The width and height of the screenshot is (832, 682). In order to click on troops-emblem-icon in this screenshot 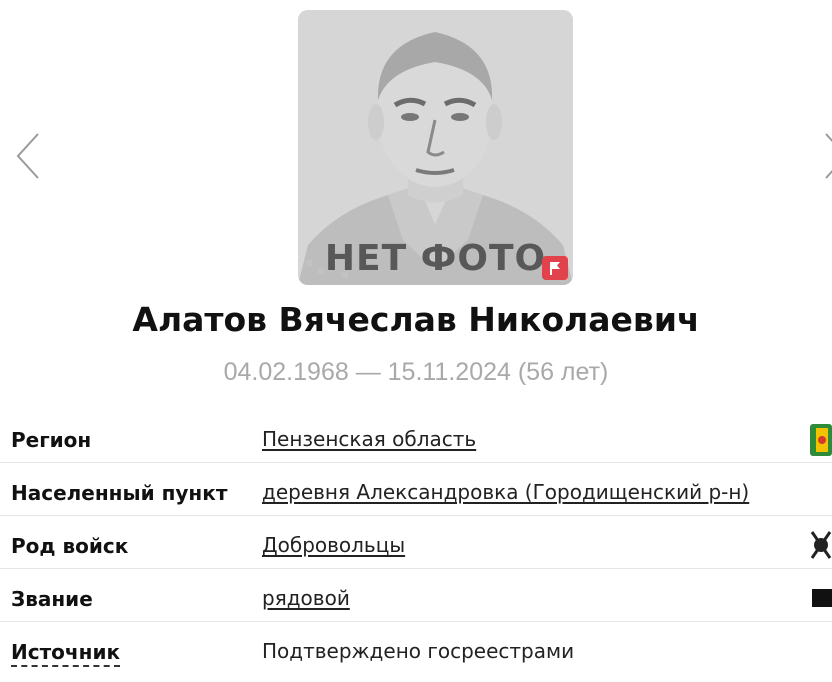, I will do `click(821, 545)`.